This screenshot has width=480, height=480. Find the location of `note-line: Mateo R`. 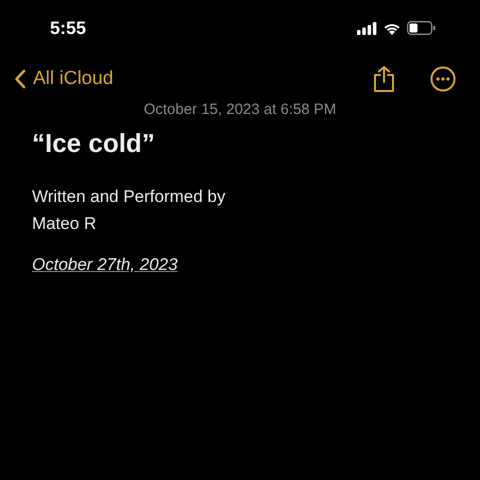

note-line: Mateo R is located at coordinates (65, 224).